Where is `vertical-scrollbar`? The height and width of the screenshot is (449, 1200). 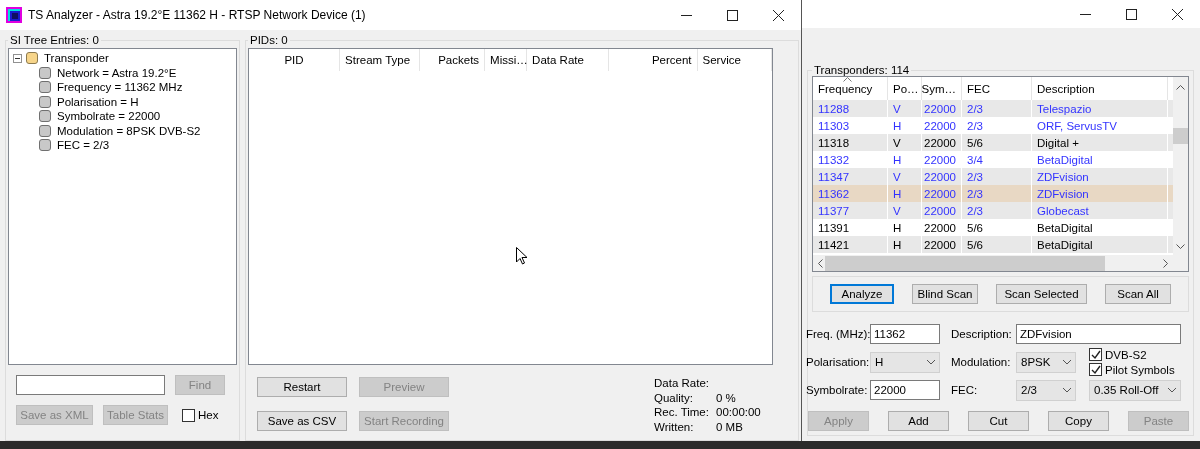 vertical-scrollbar is located at coordinates (1180, 166).